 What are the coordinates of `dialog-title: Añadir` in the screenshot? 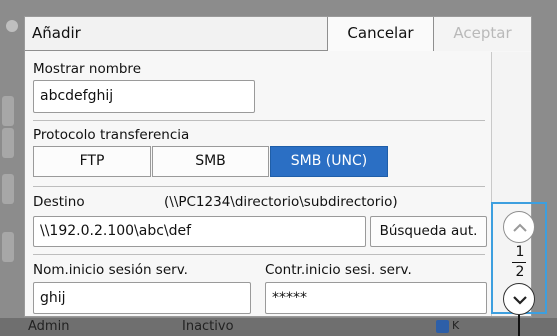 It's located at (56, 33).